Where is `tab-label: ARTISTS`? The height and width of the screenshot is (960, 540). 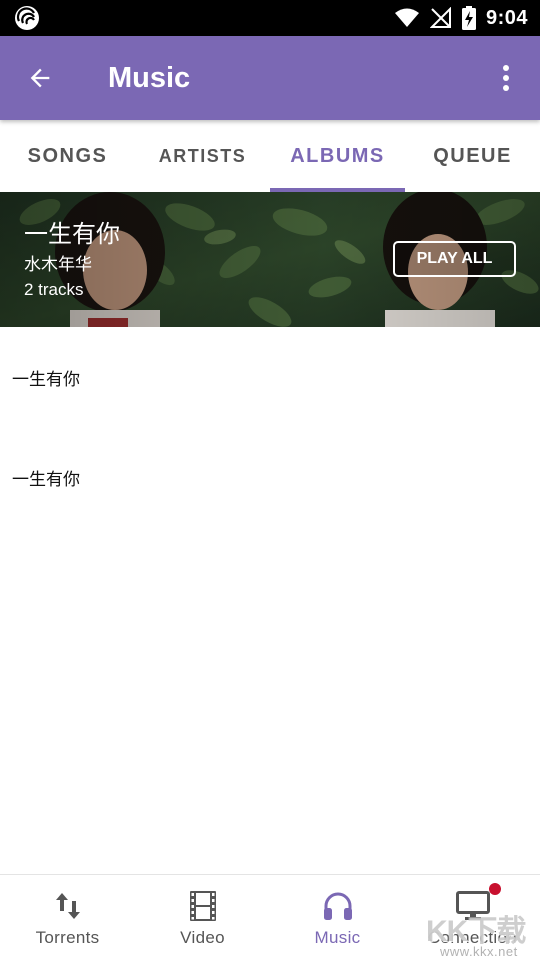 tab-label: ARTISTS is located at coordinates (202, 155).